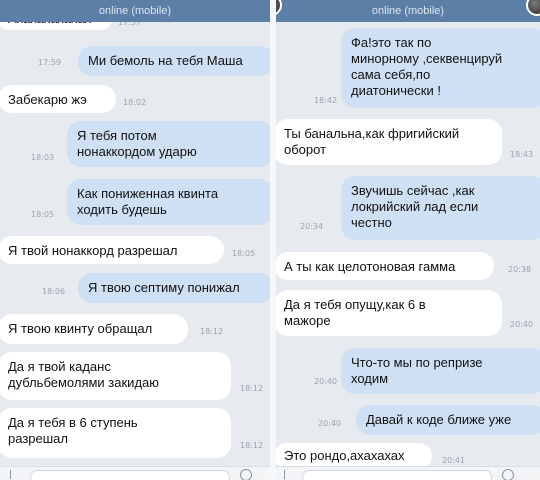 Image resolution: width=540 pixels, height=480 pixels. I want to click on message-bubble: Как пониженная квинта ходить будешь, so click(168, 202).